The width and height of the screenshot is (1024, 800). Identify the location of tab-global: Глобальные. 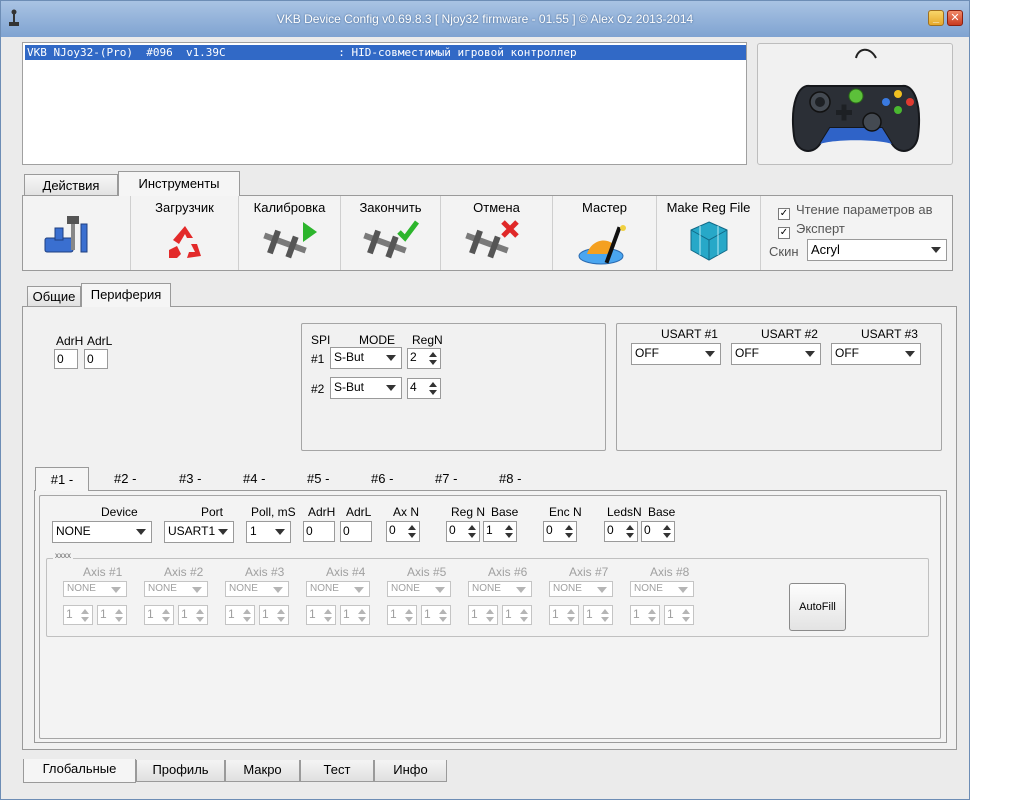
(79, 771).